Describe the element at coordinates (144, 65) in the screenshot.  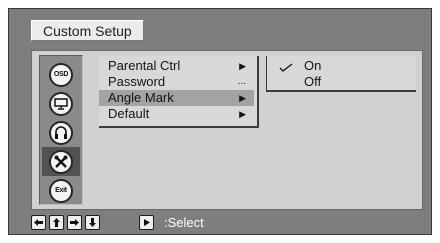
I see `menu-item-label: Parental Ctrl` at that location.